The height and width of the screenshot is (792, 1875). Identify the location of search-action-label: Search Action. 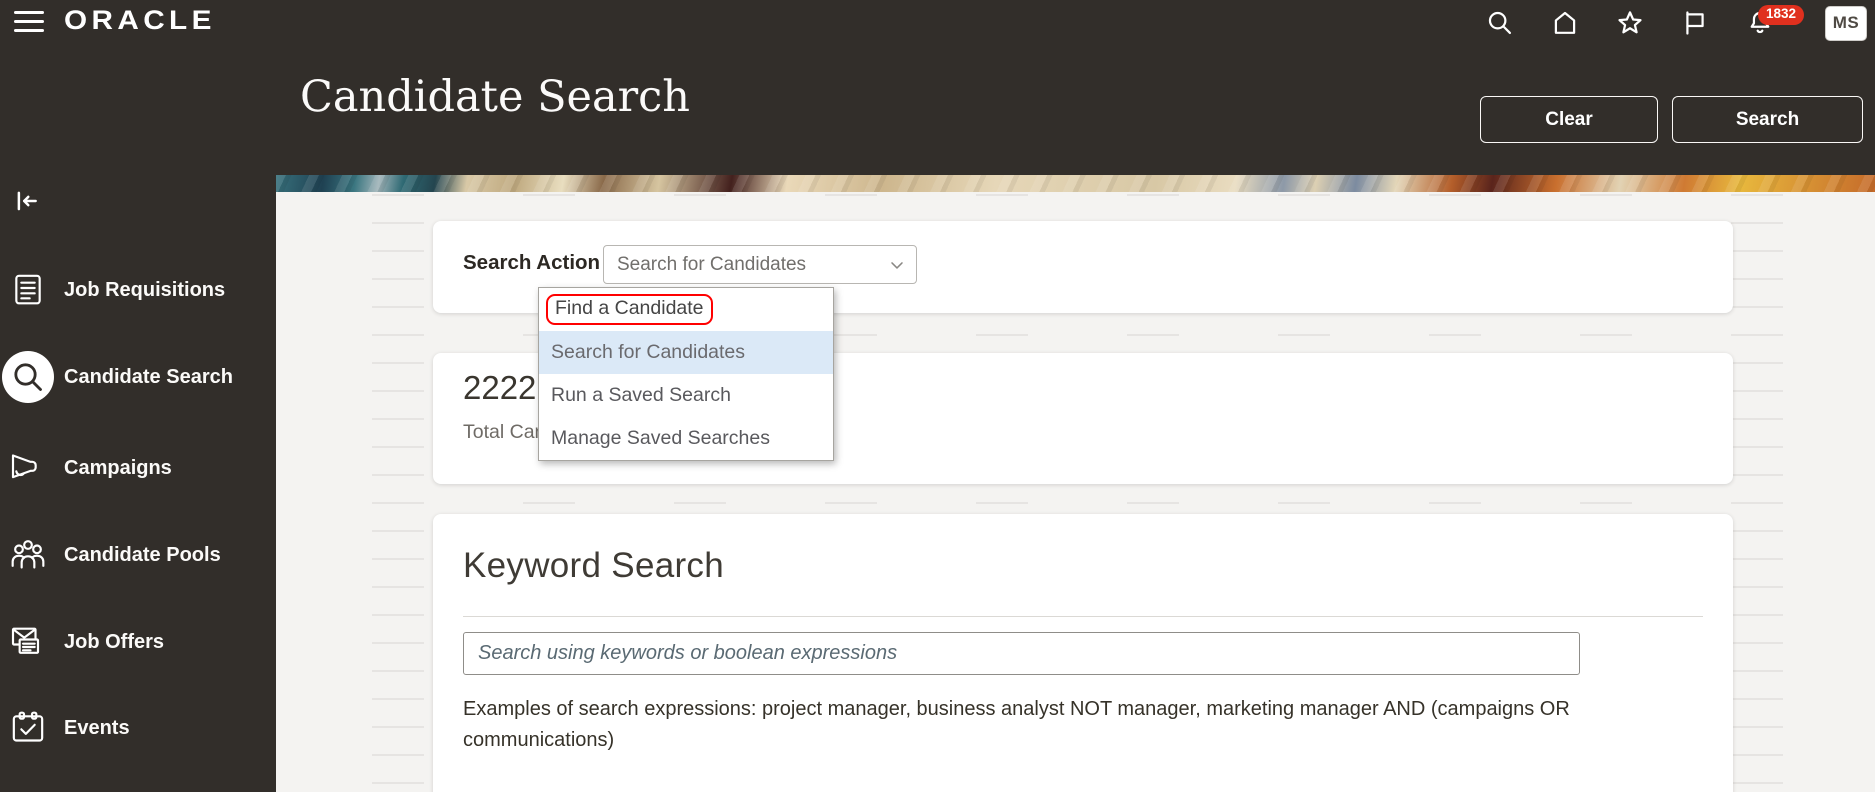
(532, 262).